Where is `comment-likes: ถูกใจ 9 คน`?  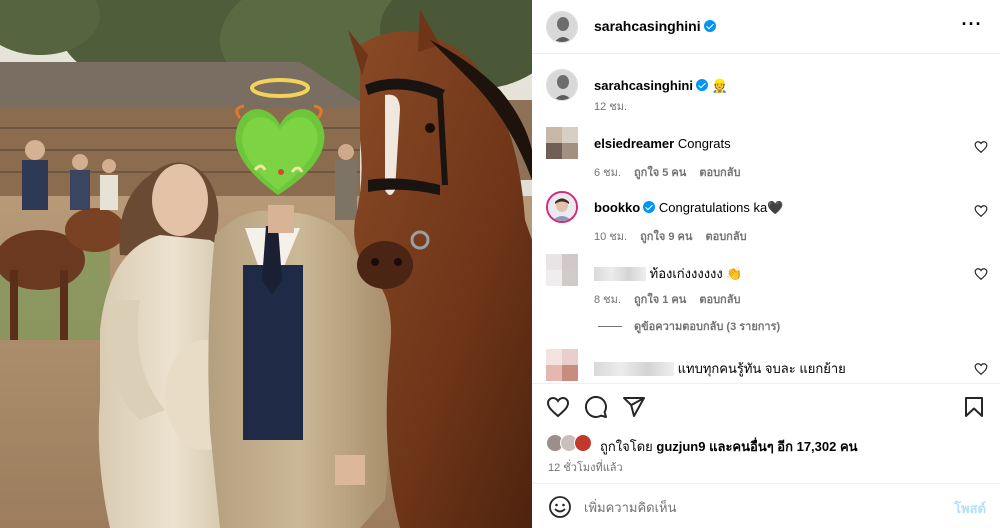
comment-likes: ถูกใจ 9 คน is located at coordinates (666, 237).